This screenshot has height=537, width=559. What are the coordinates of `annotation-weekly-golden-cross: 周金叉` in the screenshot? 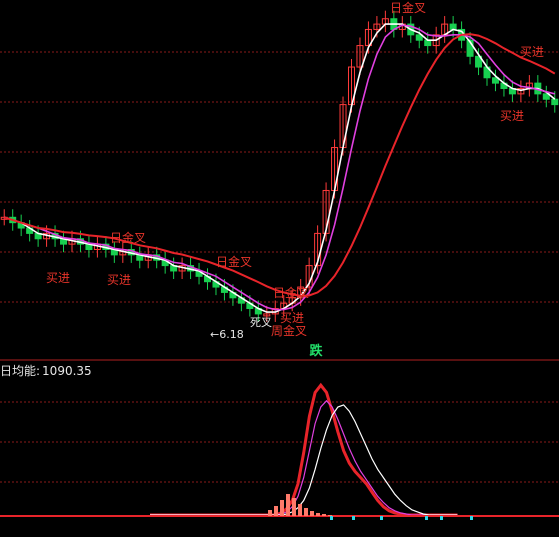 It's located at (289, 330).